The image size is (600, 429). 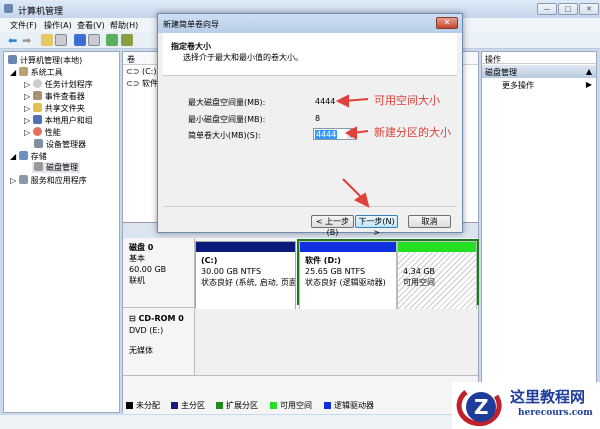 What do you see at coordinates (91, 25) in the screenshot?
I see `menu-view: 查看(V)` at bounding box center [91, 25].